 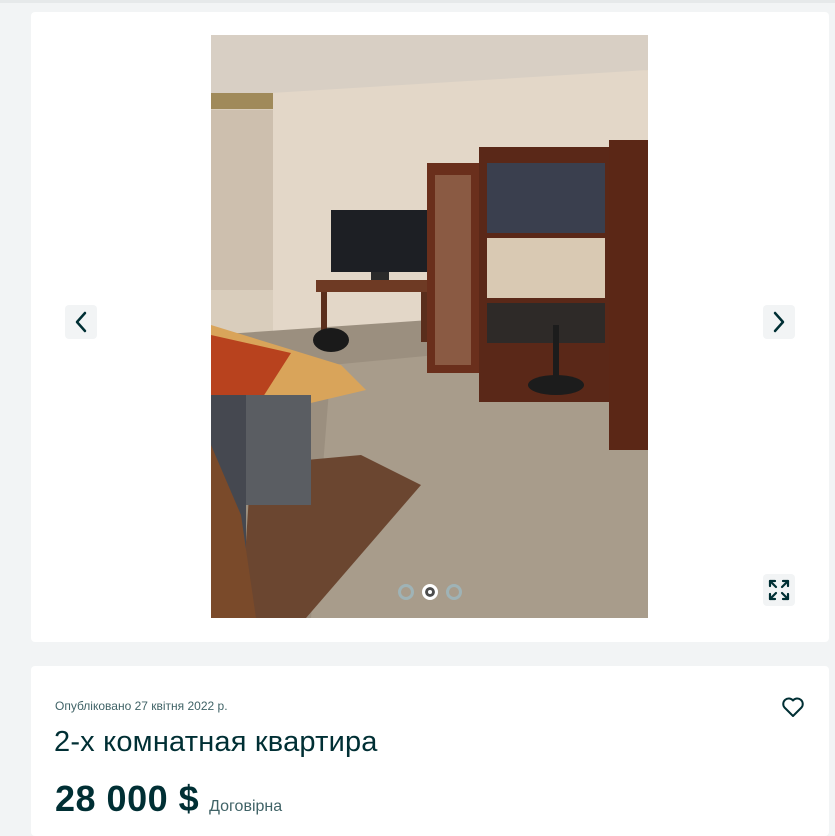 I want to click on next-photo-button, so click(x=779, y=322).